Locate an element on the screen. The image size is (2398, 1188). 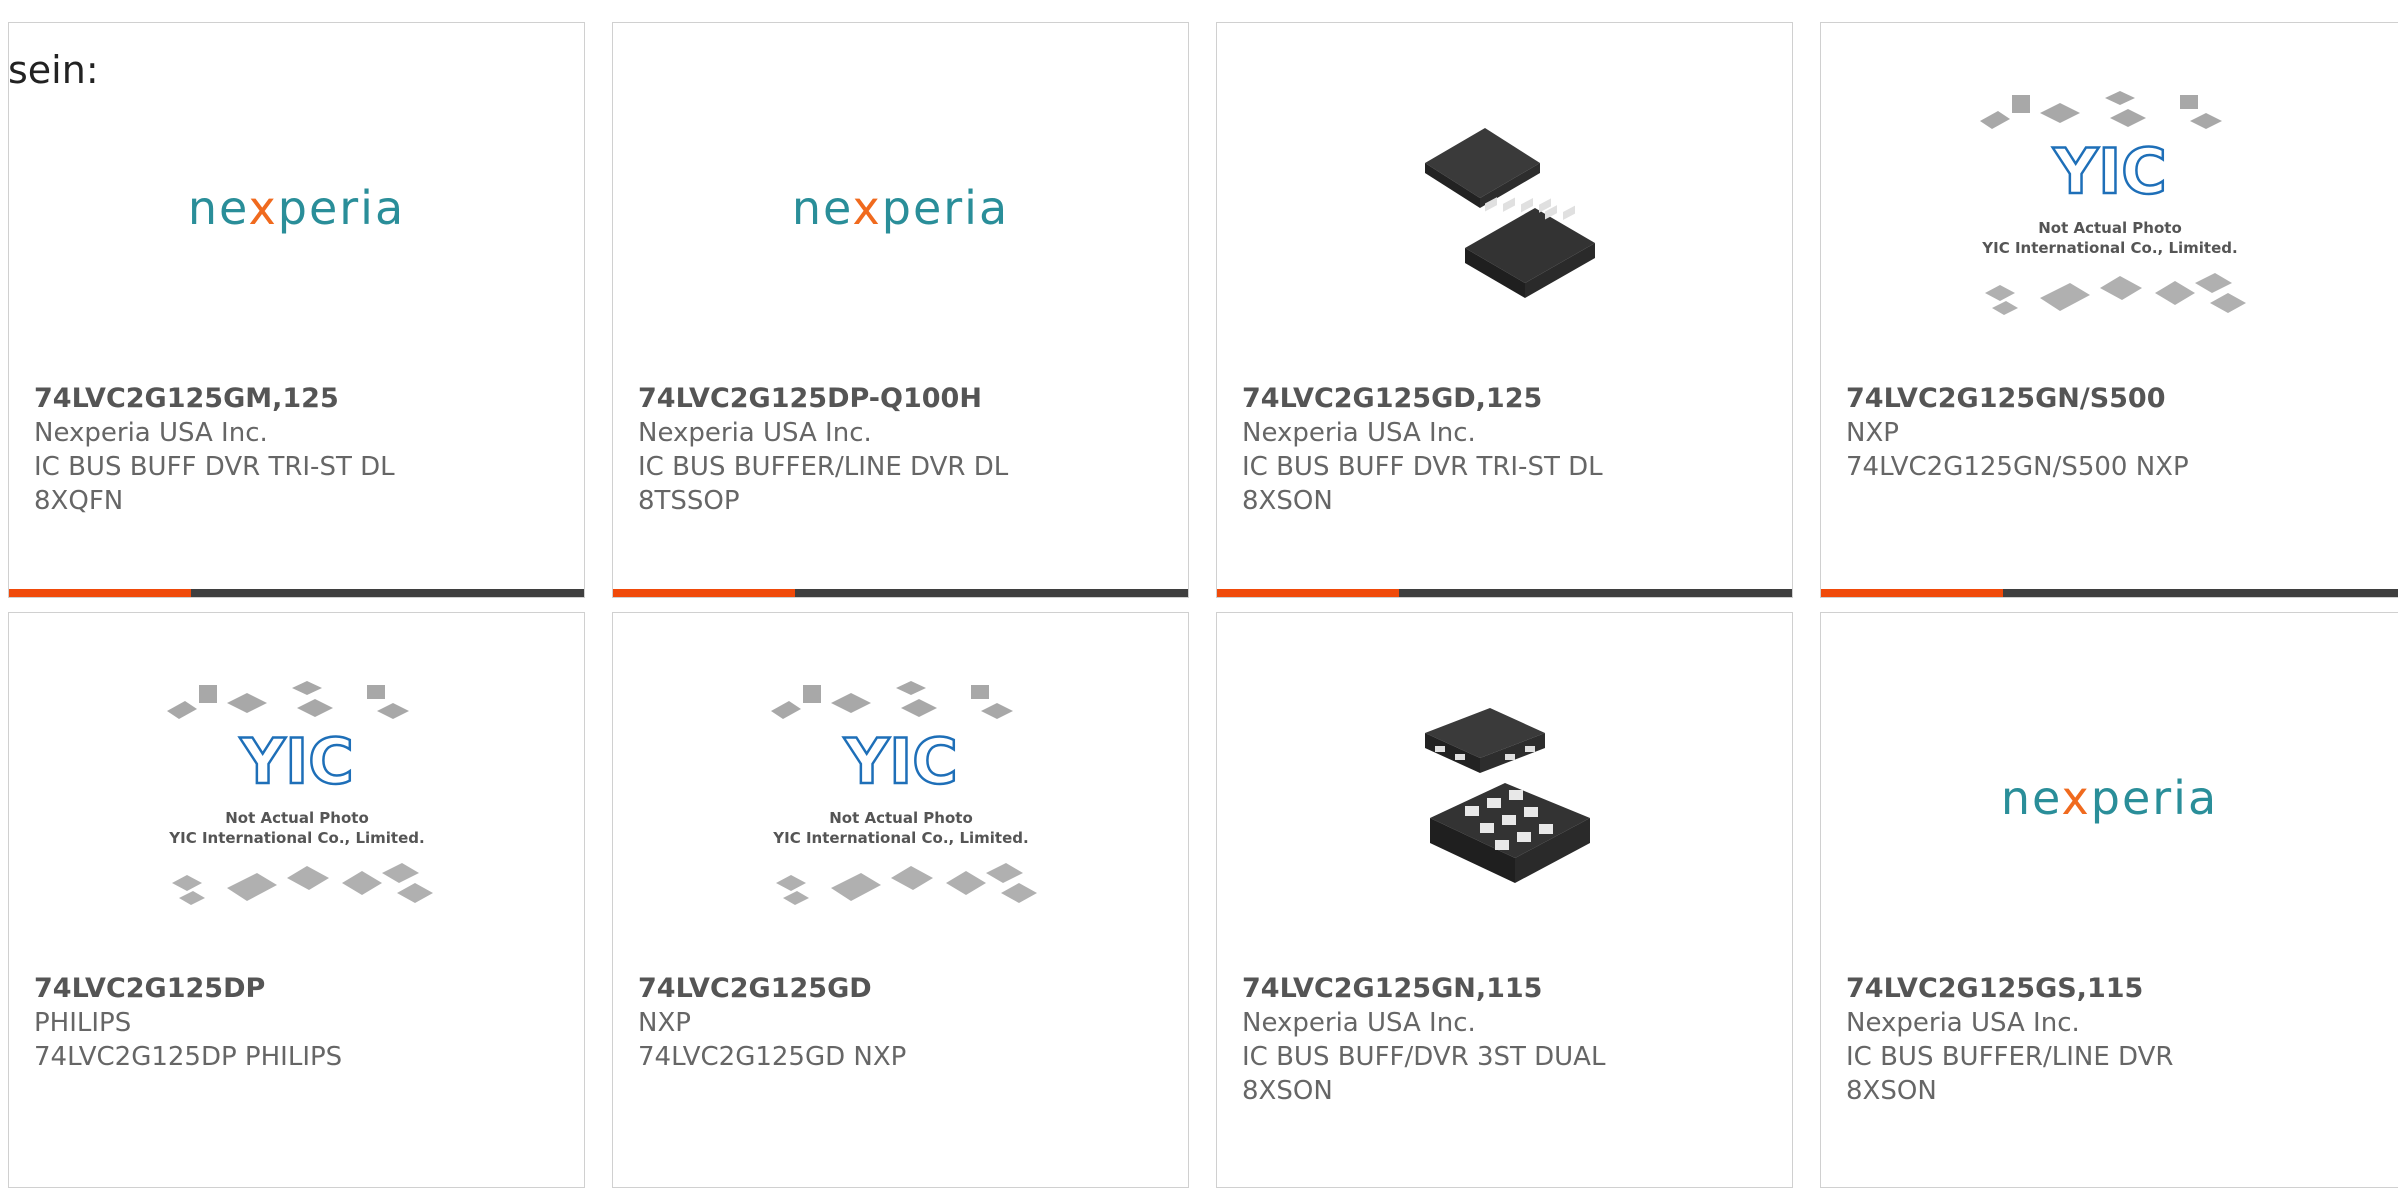
part-number-link: 74LVC2G125GD,125 is located at coordinates (1504, 399).